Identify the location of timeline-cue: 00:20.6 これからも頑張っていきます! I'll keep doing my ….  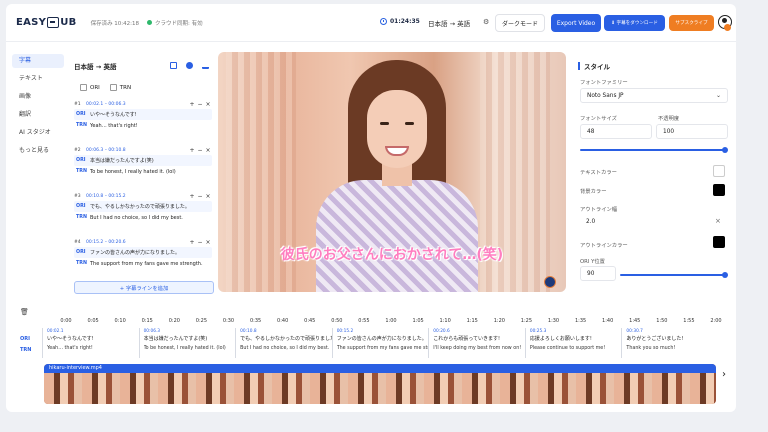
(476, 343).